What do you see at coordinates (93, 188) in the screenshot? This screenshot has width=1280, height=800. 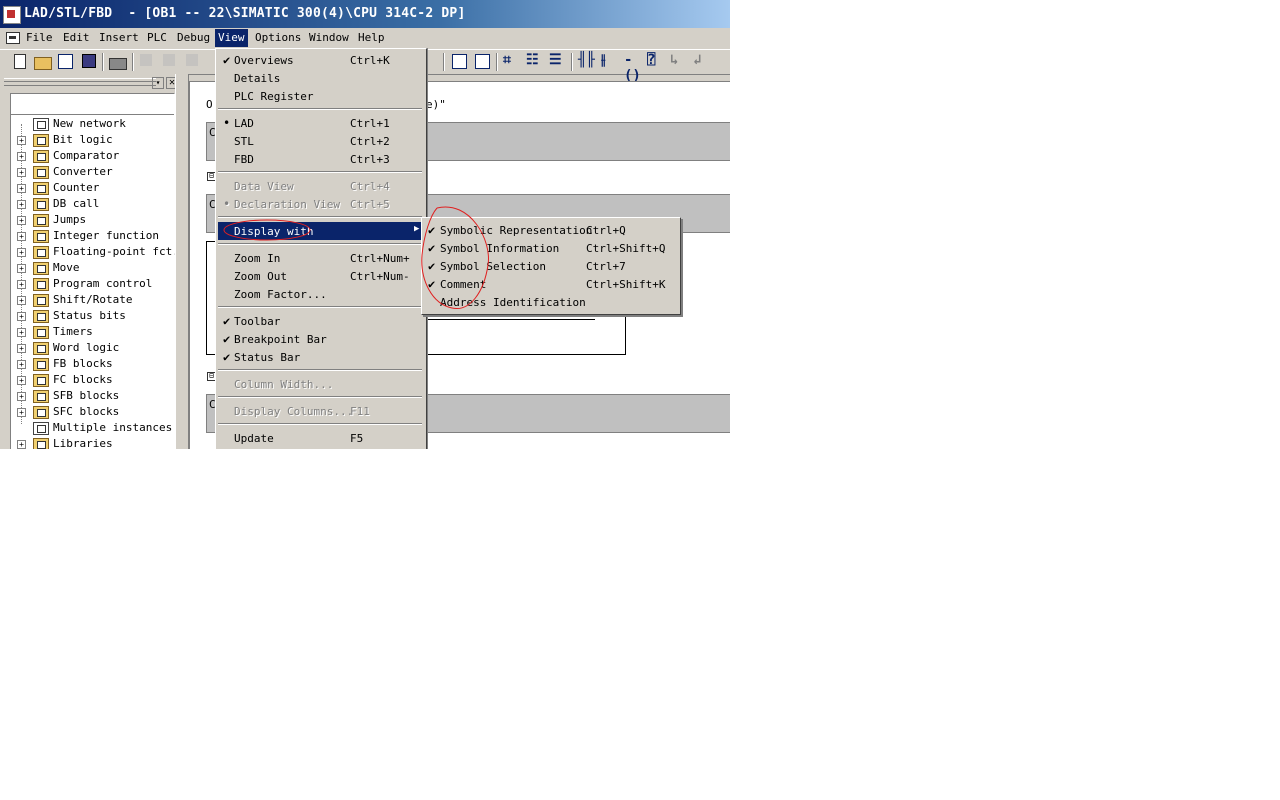 I see `tree-item-counter: + Counter` at bounding box center [93, 188].